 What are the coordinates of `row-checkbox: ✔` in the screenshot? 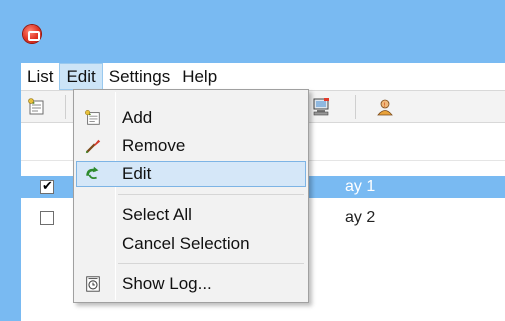 It's located at (47, 186).